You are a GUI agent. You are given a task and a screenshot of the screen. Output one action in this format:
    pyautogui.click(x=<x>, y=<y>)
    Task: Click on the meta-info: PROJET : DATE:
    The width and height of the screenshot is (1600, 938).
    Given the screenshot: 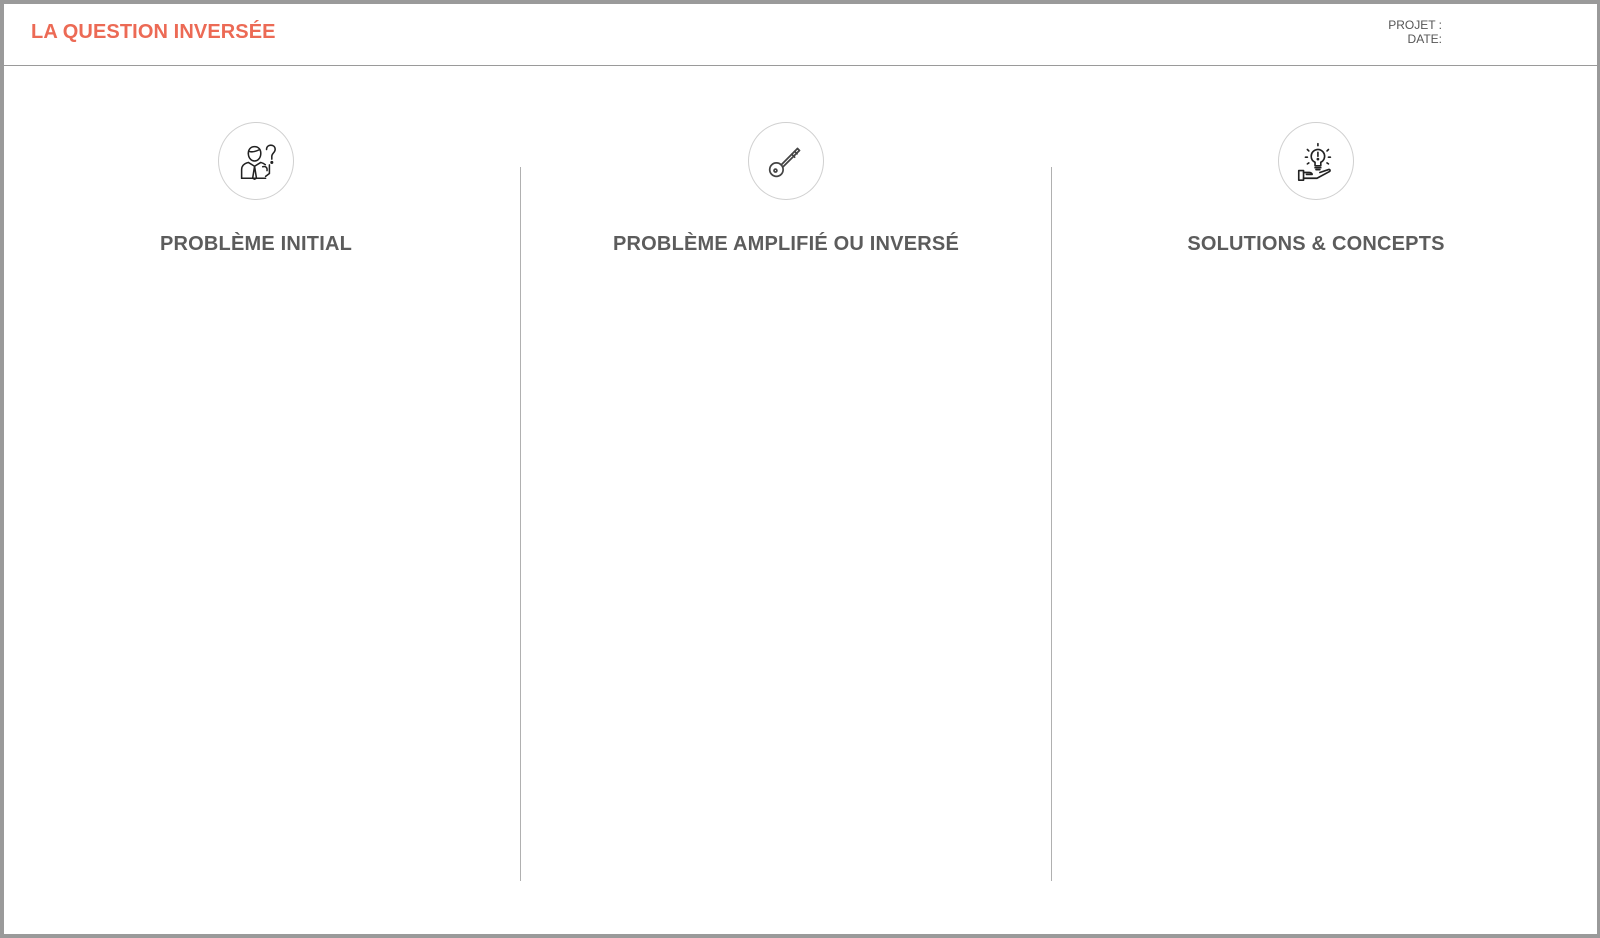 What is the action you would take?
    pyautogui.click(x=1415, y=32)
    